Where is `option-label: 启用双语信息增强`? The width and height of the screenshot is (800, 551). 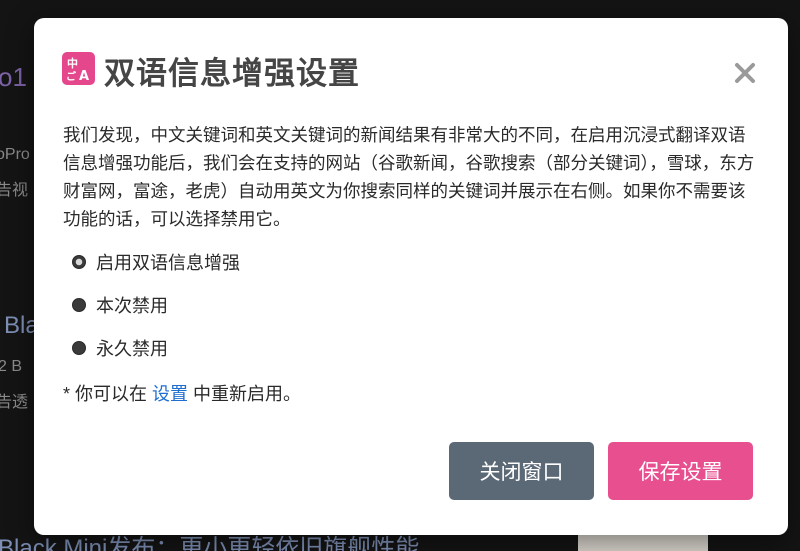 option-label: 启用双语信息增强 is located at coordinates (168, 263).